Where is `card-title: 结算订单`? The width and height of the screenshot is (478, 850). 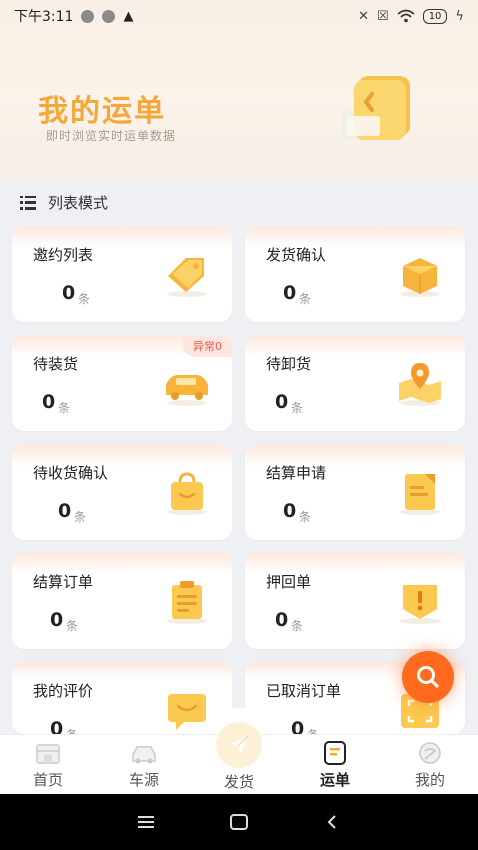 card-title: 结算订单 is located at coordinates (63, 582).